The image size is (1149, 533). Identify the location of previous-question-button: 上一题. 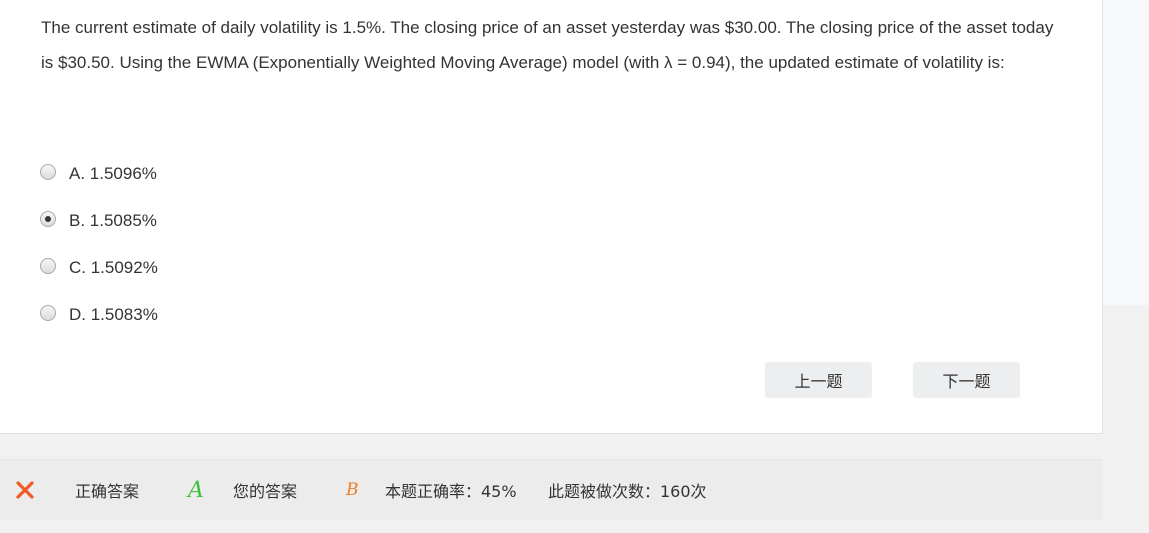
(818, 380).